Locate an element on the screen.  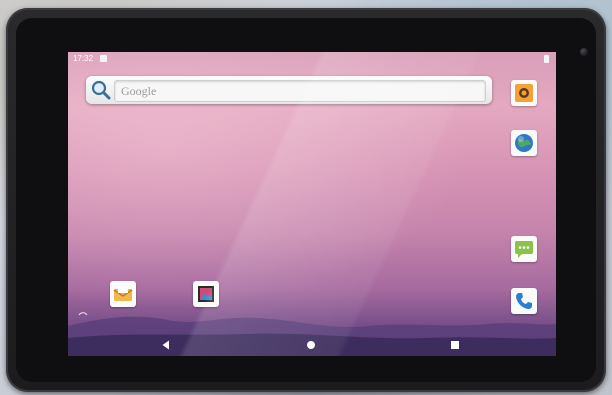
email-app is located at coordinates (123, 294).